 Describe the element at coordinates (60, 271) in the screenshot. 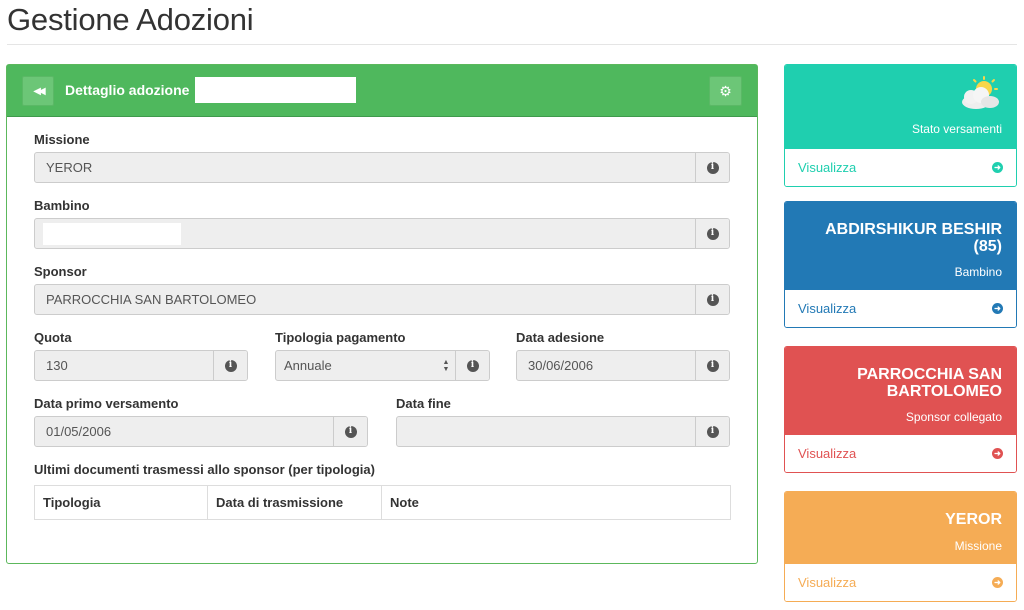

I see `sponsor-label: Sponsor` at that location.